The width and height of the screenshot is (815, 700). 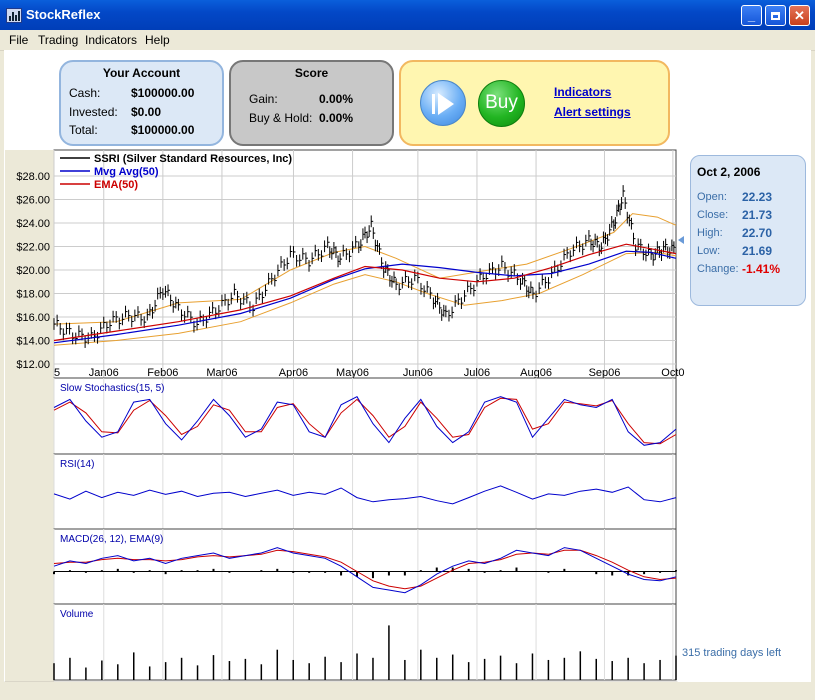 What do you see at coordinates (605, 373) in the screenshot?
I see `x-tick-label: Sep06` at bounding box center [605, 373].